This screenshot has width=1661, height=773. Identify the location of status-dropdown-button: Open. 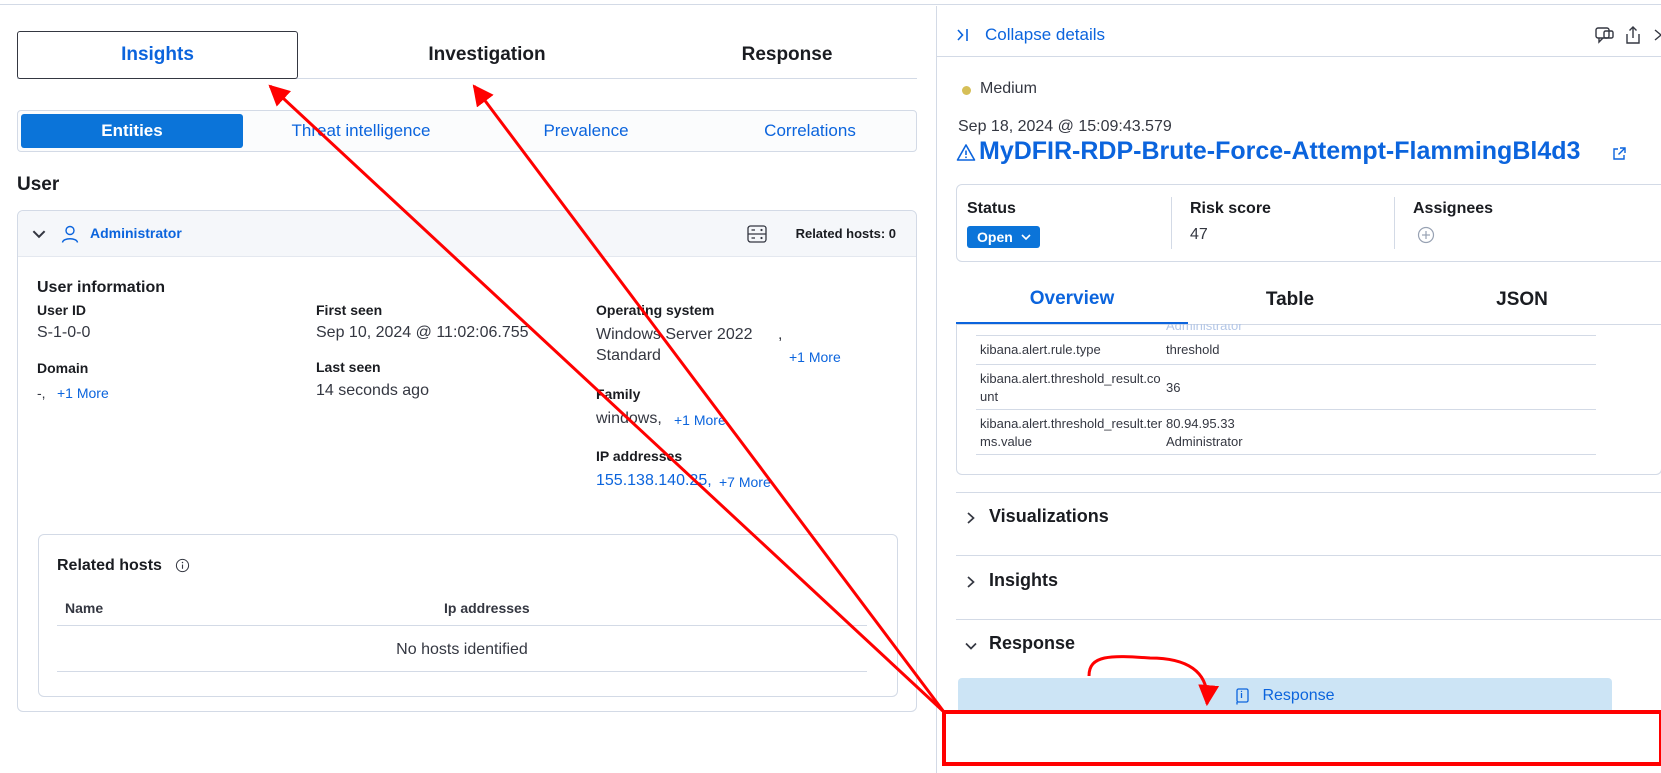
(1003, 237).